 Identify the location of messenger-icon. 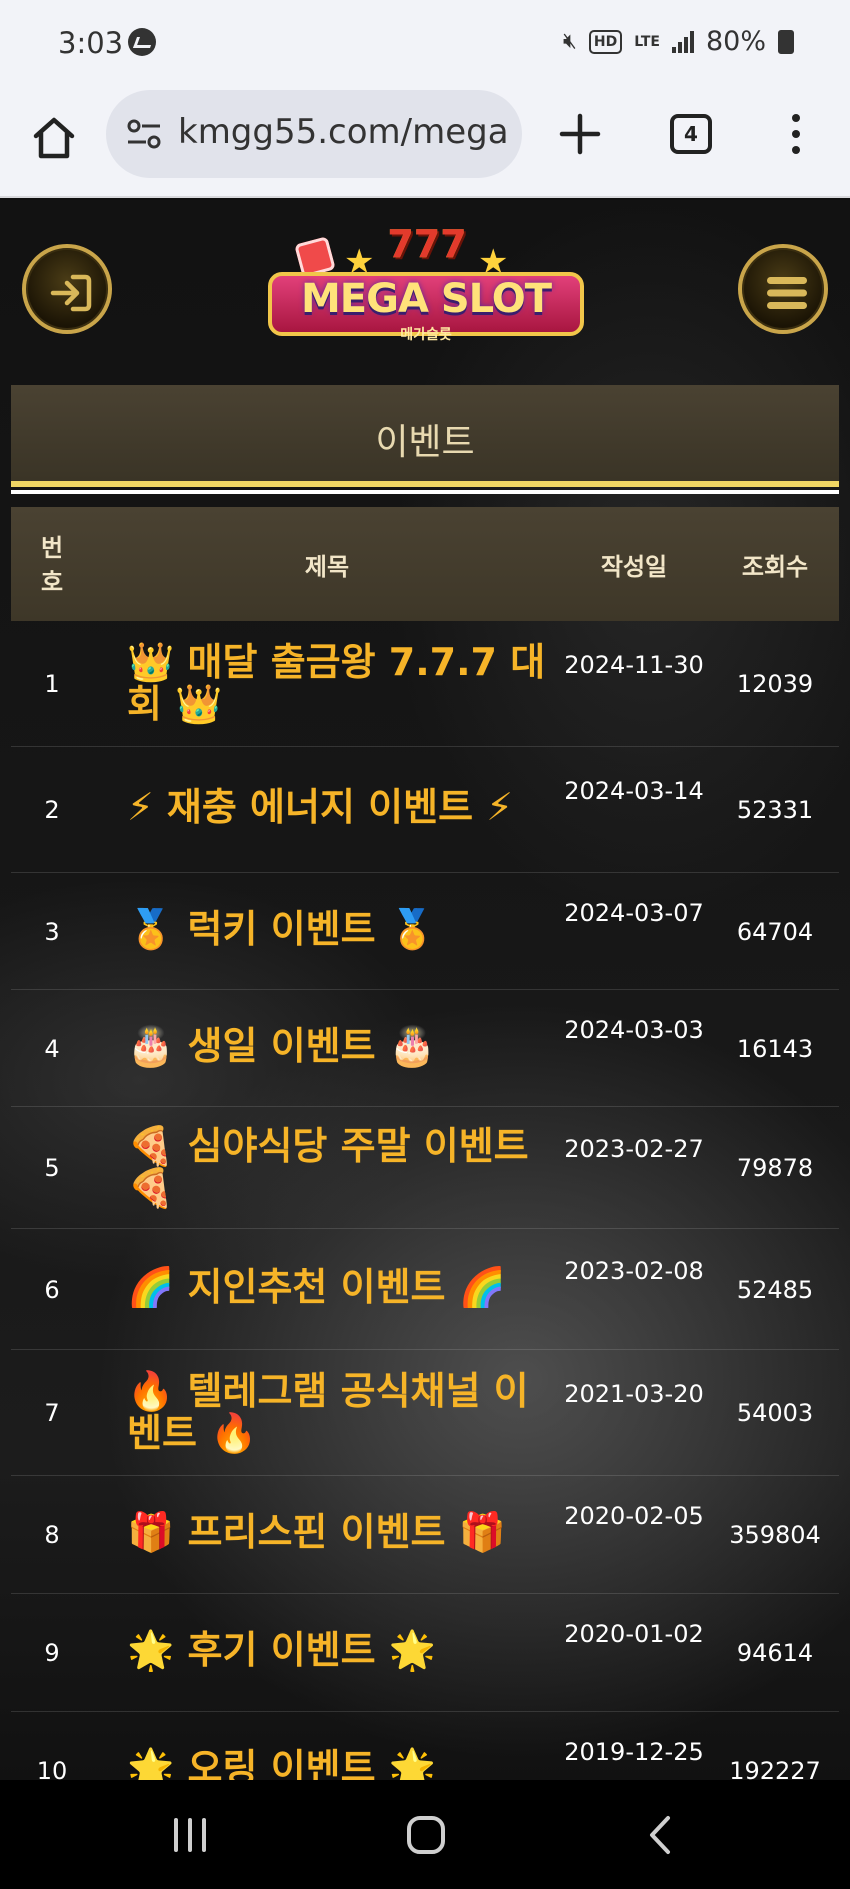
(142, 42).